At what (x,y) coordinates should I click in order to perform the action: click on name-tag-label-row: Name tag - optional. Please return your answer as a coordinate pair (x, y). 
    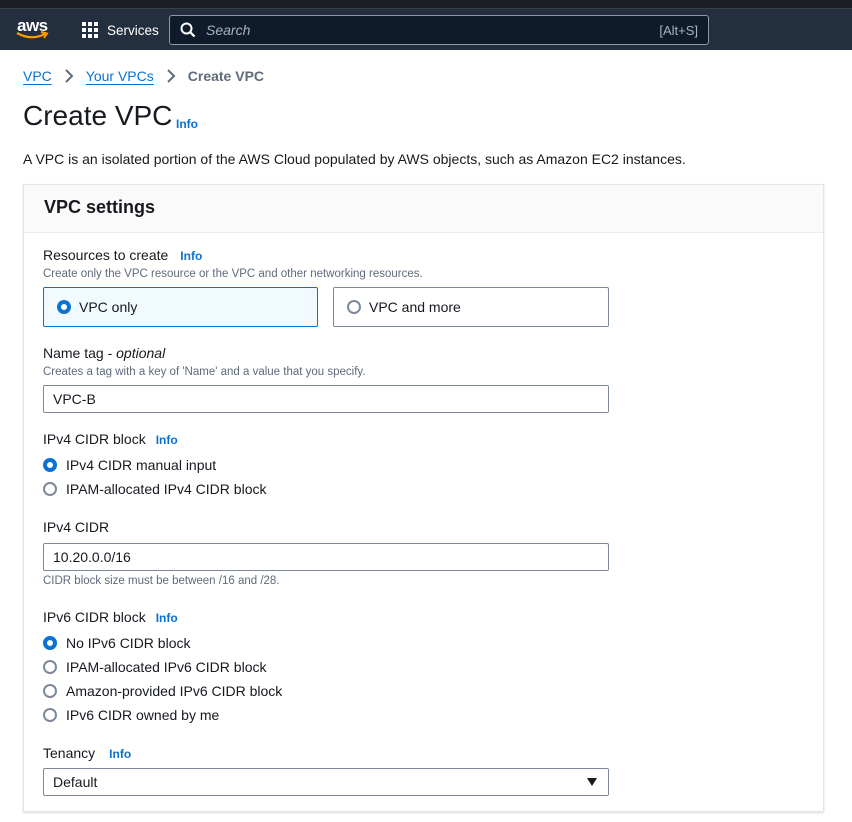
    Looking at the image, I should click on (104, 353).